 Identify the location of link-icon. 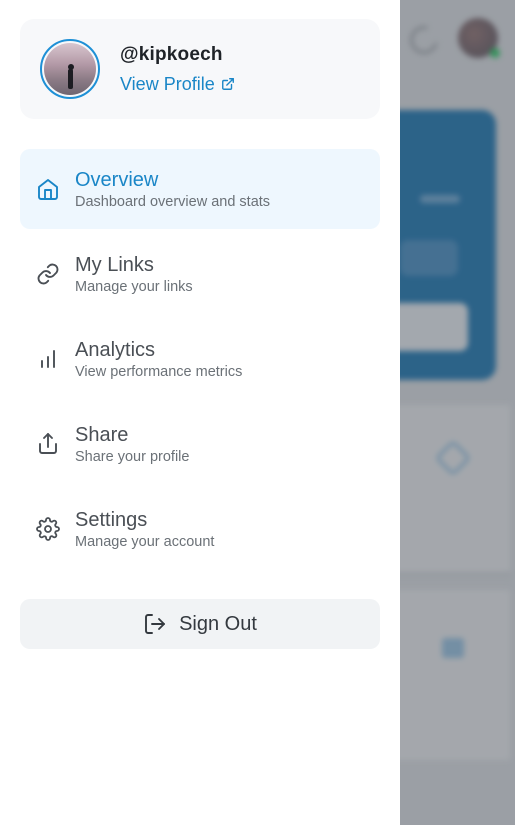
(48, 274).